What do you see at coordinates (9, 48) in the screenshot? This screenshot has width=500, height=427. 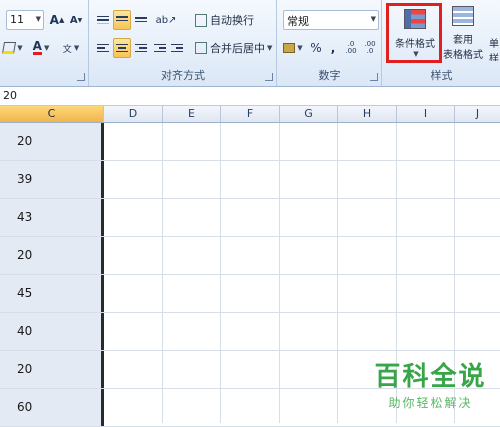 I see `paint-bucket-icon` at bounding box center [9, 48].